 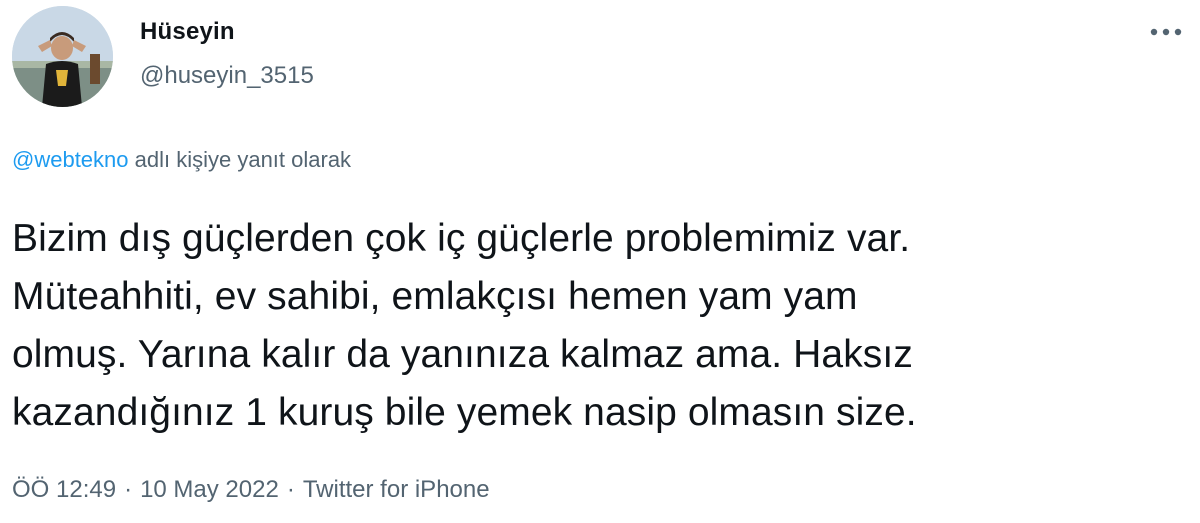 I want to click on tweet-date: 10 May 2022, so click(x=209, y=490).